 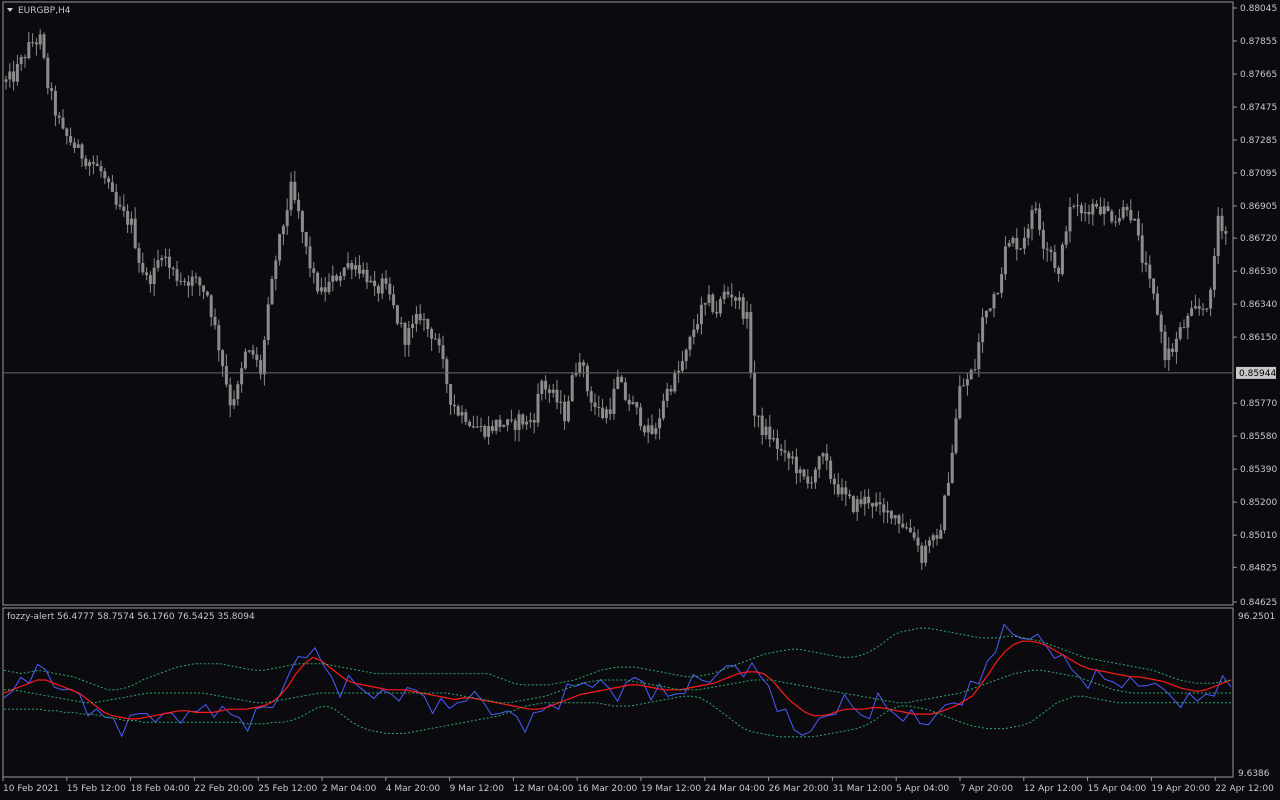 What do you see at coordinates (413, 789) in the screenshot?
I see `time-tick-label: 4 Mar 20:00` at bounding box center [413, 789].